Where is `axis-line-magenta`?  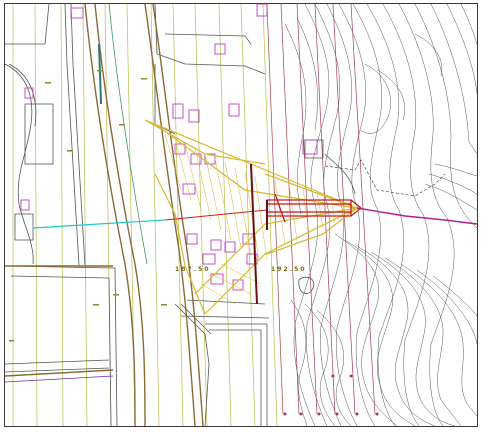 axis-line-magenta is located at coordinates (416, 216).